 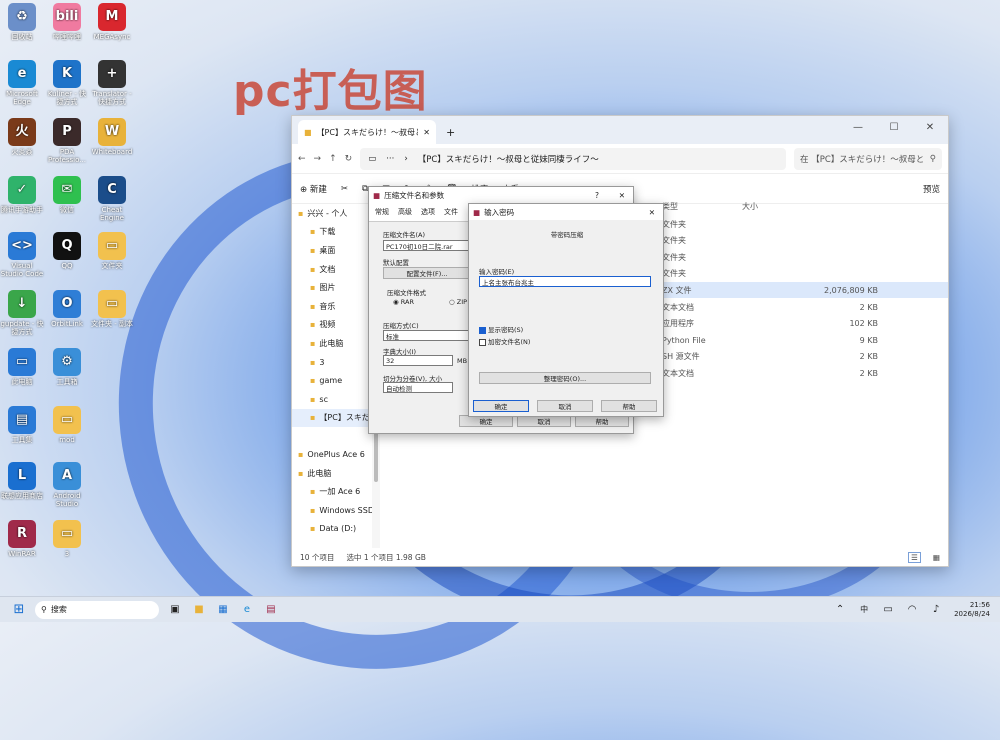 I want to click on back-arrow-icon: ←, so click(x=302, y=159).